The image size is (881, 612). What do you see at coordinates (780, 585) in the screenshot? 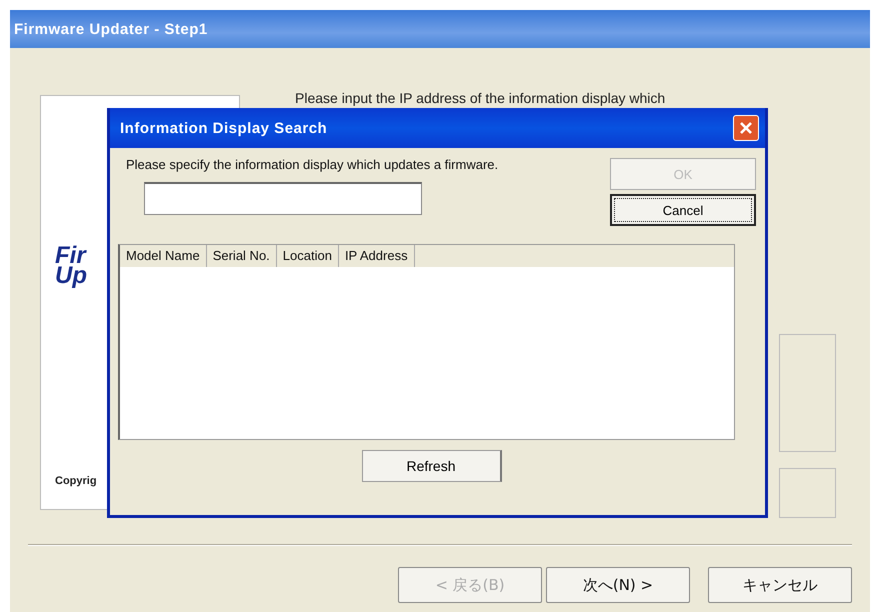
I see `wizard-button: キャンセル` at bounding box center [780, 585].